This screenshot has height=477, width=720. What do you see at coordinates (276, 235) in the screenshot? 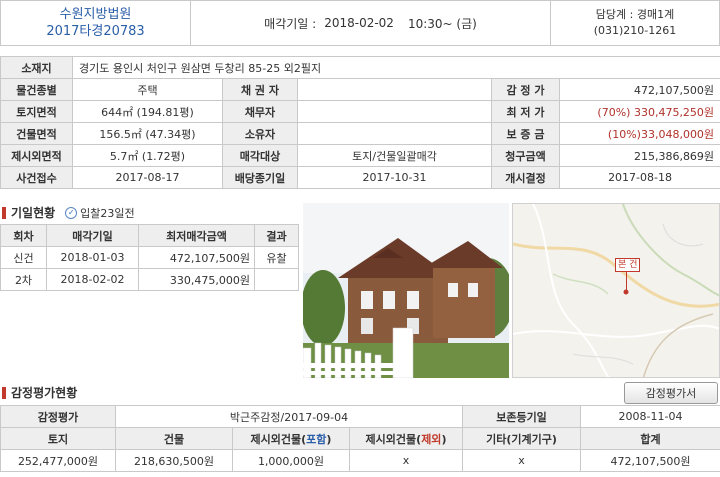
I see `col-result: 결과` at bounding box center [276, 235].